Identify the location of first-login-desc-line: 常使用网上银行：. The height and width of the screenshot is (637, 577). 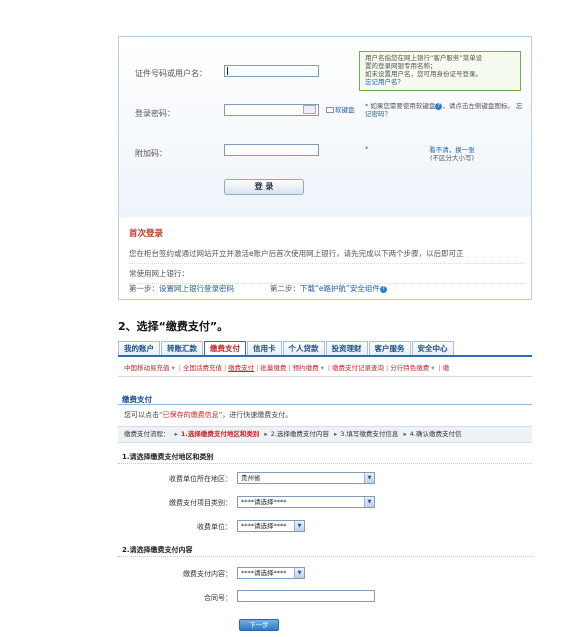
(327, 274).